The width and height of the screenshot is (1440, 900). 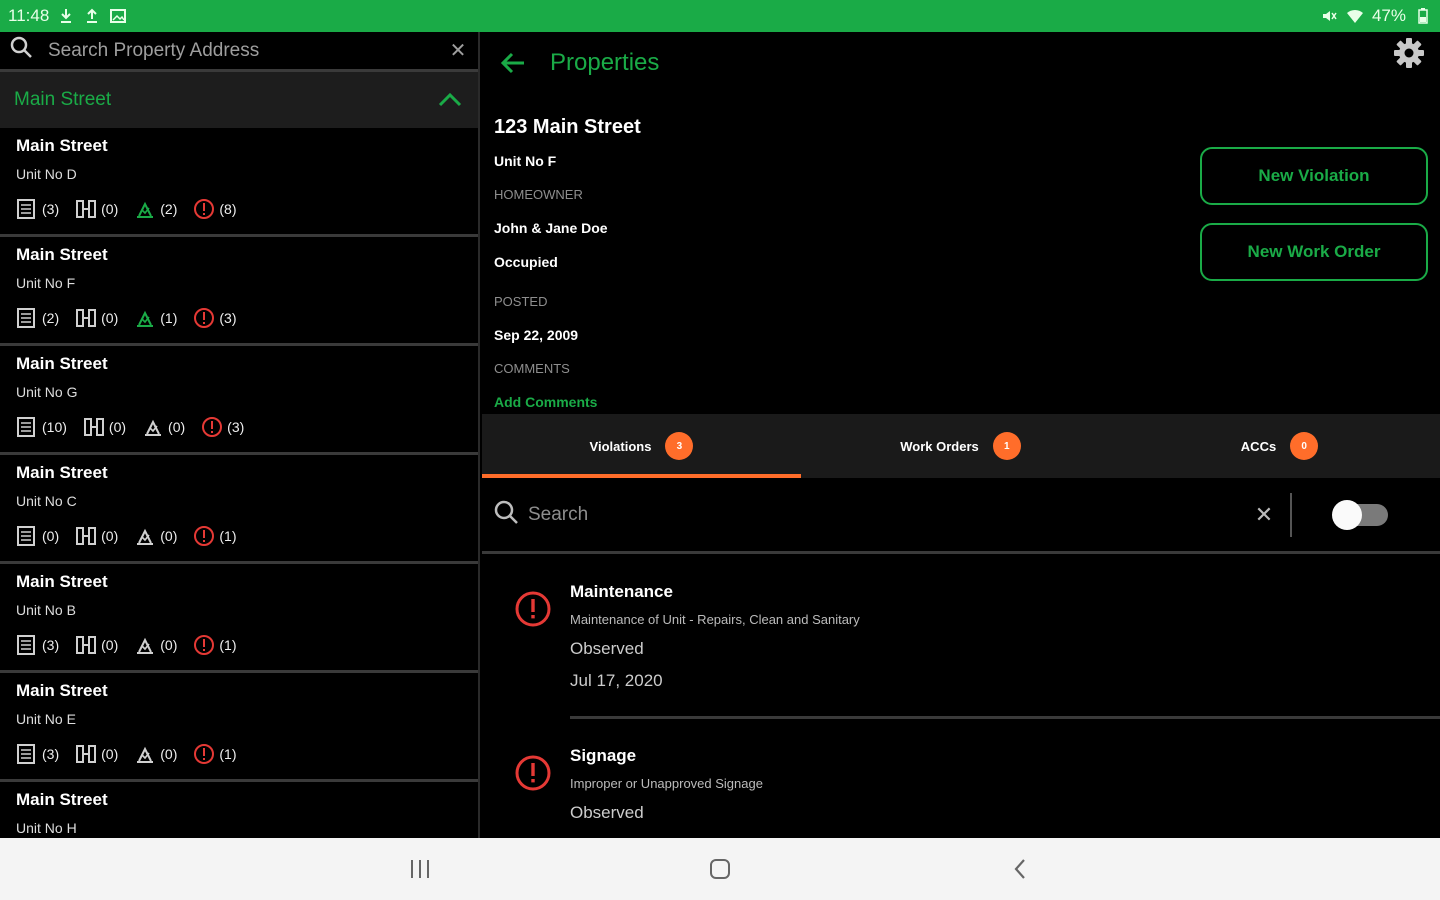 What do you see at coordinates (29, 15) in the screenshot?
I see `status-time: 11:48` at bounding box center [29, 15].